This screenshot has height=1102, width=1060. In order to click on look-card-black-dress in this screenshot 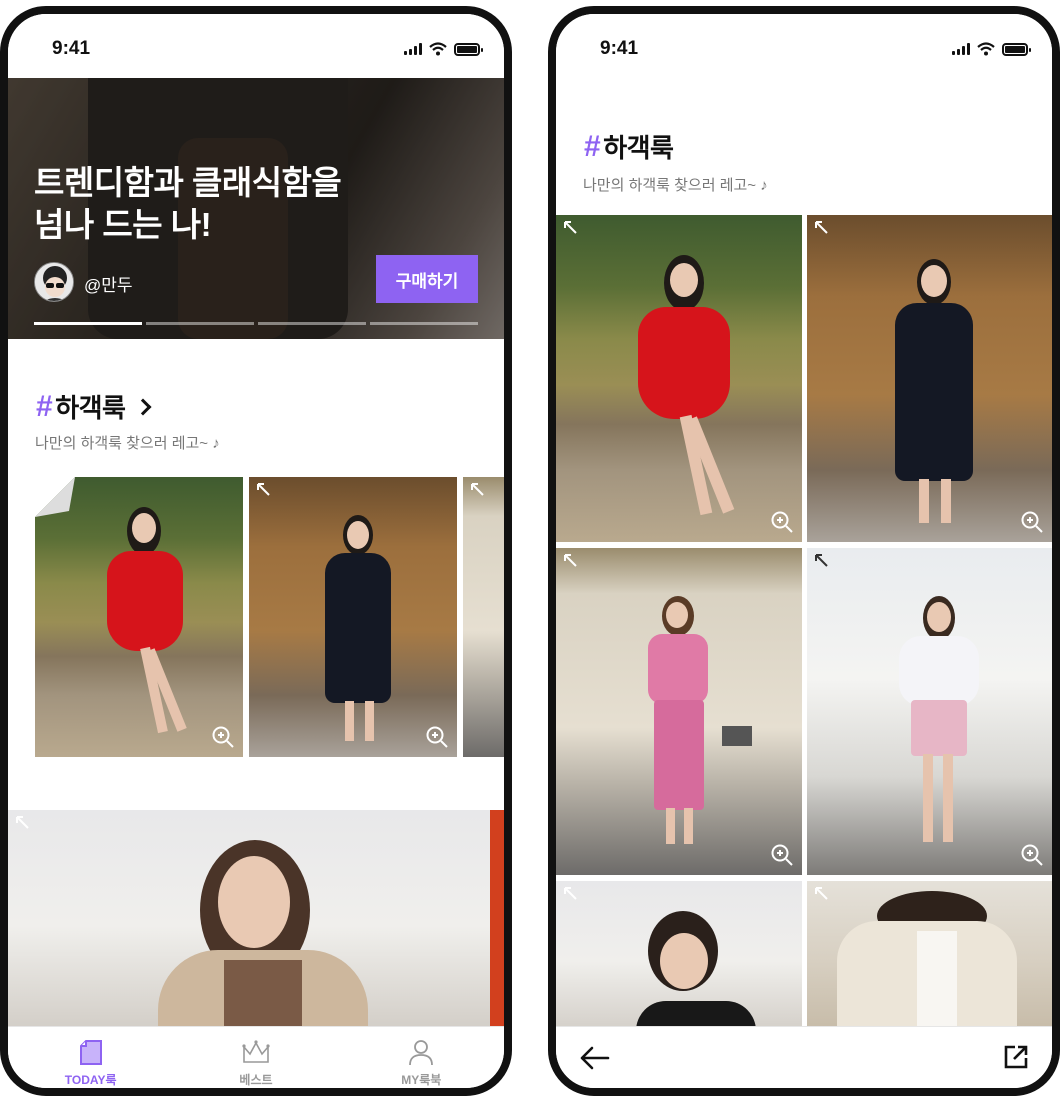, I will do `click(353, 617)`.